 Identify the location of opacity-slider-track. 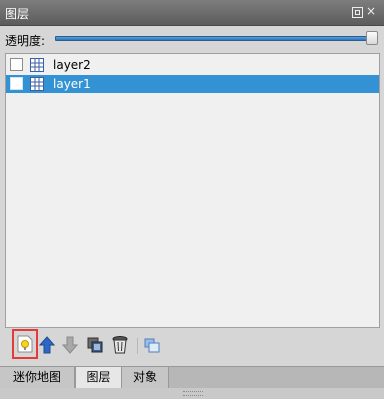
(213, 38).